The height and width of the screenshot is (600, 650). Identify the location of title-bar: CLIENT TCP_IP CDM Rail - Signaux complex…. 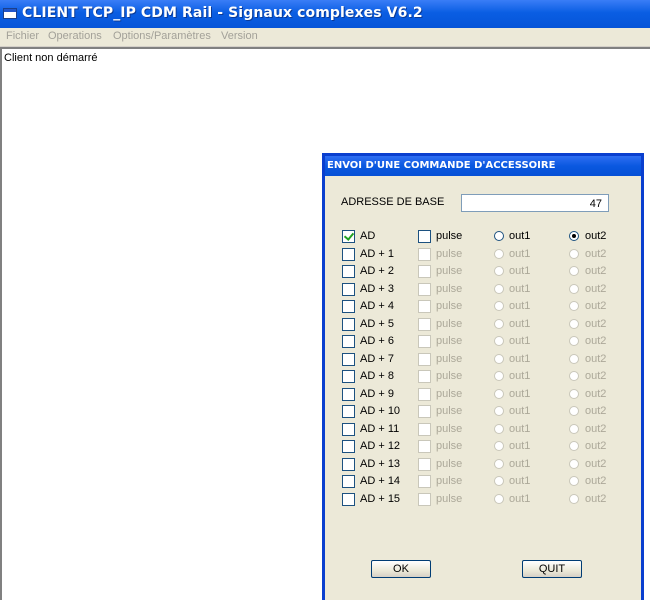
(325, 14).